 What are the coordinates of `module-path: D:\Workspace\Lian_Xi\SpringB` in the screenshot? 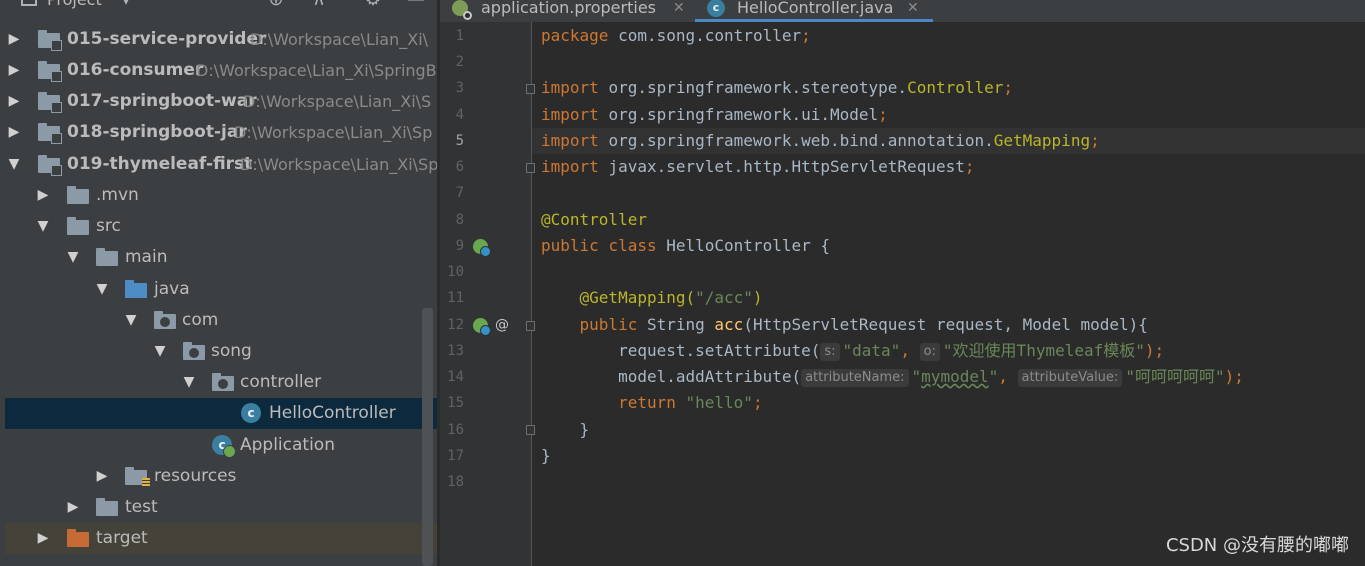 It's located at (316, 70).